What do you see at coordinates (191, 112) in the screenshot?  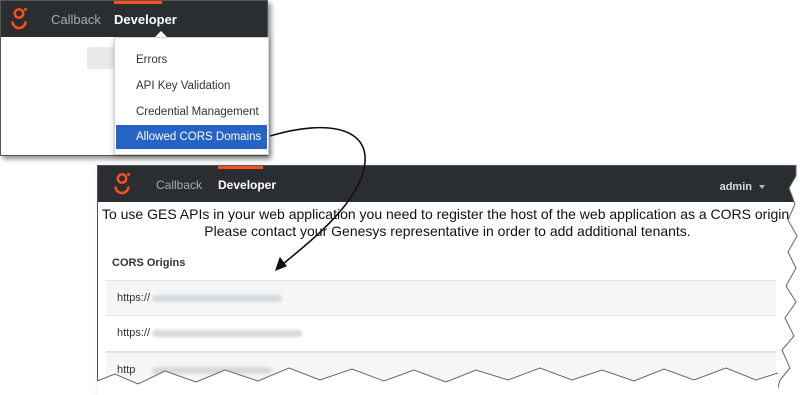 I see `menu-item-credential-management: Credential Management` at bounding box center [191, 112].